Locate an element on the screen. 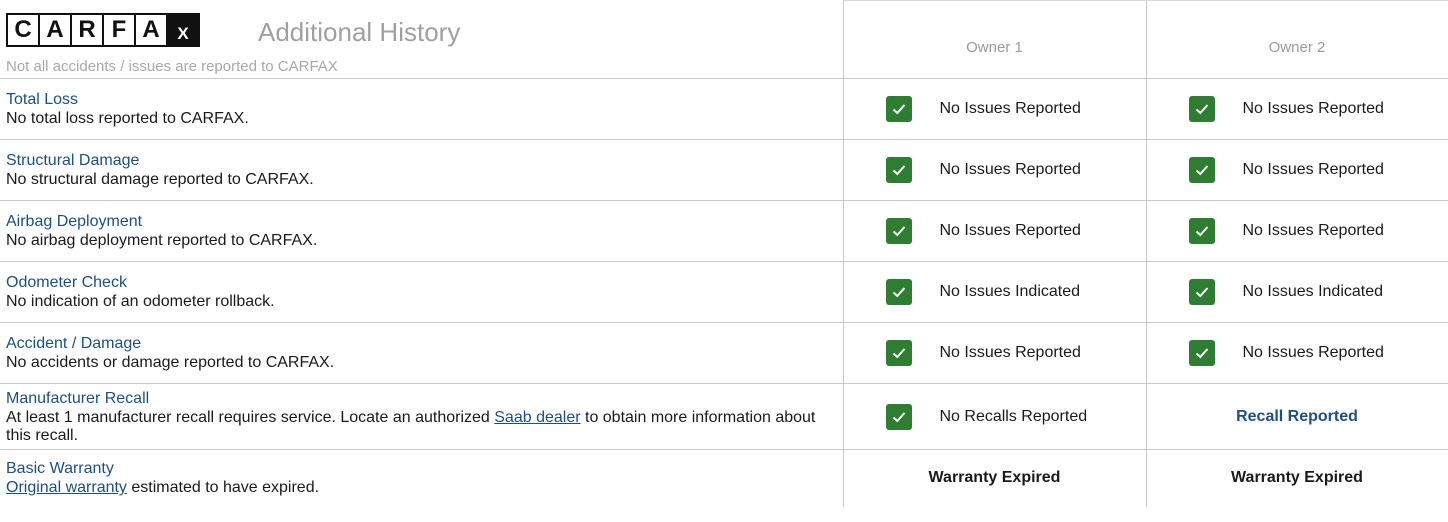 The height and width of the screenshot is (522, 1448). owner-2-status: Recall Reported is located at coordinates (1296, 416).